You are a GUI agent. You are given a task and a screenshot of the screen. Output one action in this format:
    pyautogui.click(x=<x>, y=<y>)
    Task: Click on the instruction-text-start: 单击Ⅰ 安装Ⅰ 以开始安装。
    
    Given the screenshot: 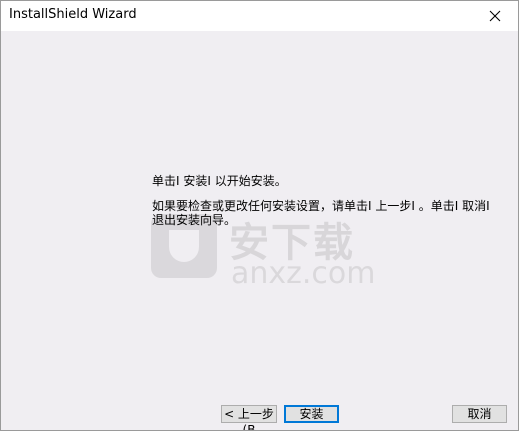 What is the action you would take?
    pyautogui.click(x=219, y=181)
    